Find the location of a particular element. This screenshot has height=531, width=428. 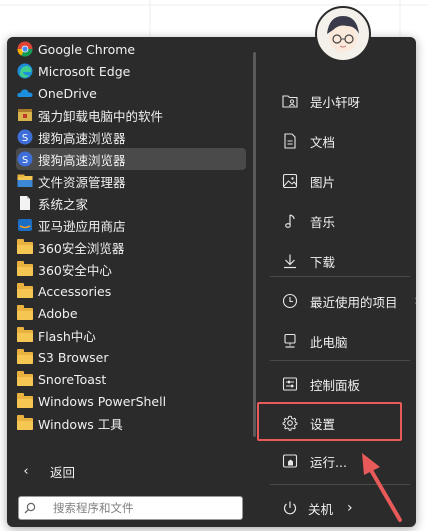

folder-windows-powershell: Windows PowerShell is located at coordinates (131, 401).